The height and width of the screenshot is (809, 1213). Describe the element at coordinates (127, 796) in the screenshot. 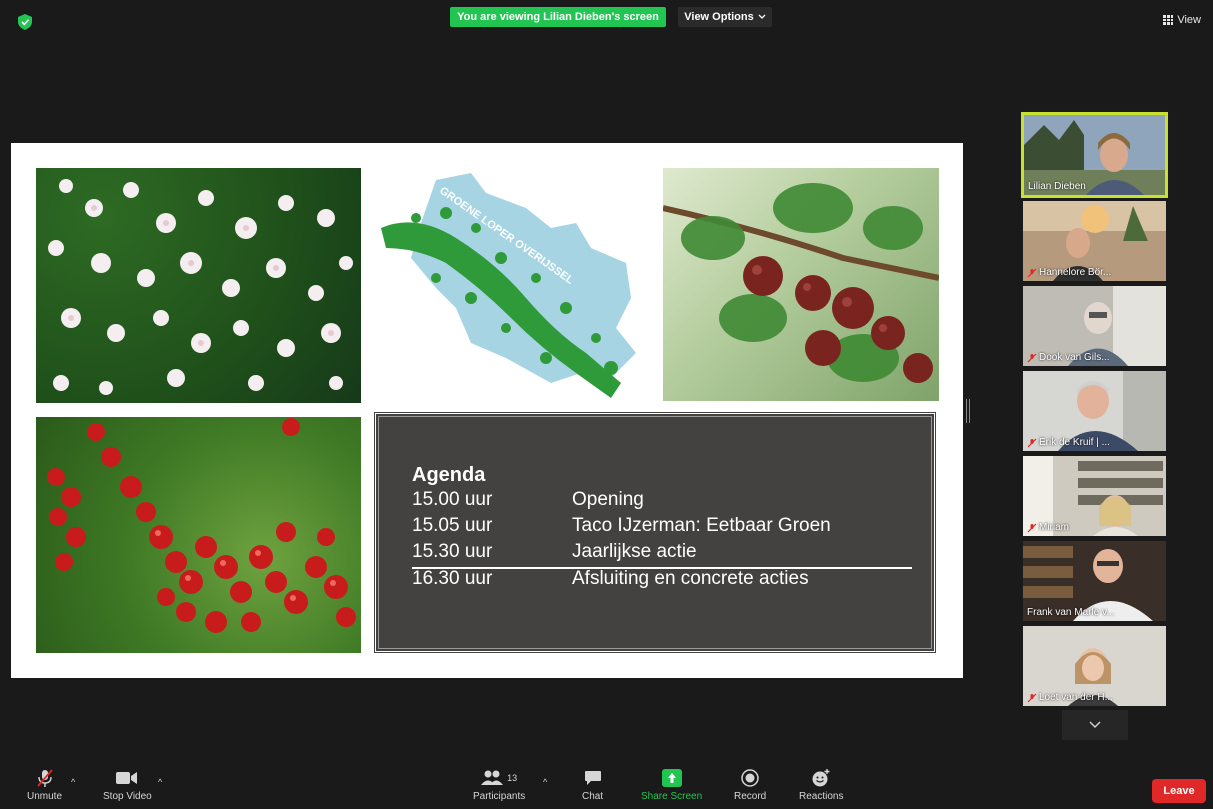

I see `stop-video-label: Stop Video` at that location.